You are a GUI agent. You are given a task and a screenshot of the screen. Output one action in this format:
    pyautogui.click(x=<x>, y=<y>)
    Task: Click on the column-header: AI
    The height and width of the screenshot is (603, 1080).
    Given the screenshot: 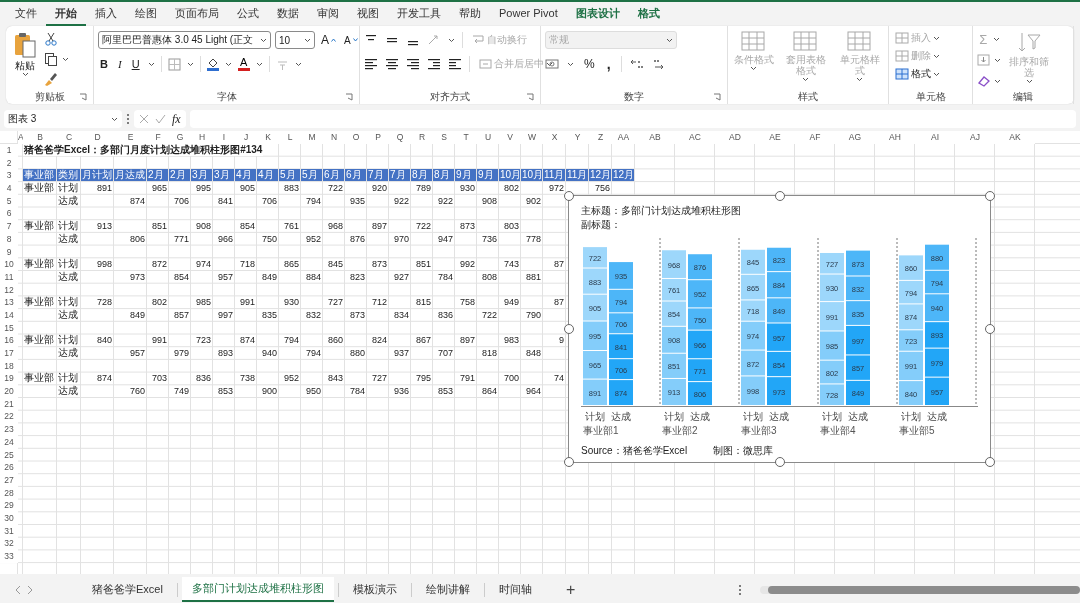 What is the action you would take?
    pyautogui.click(x=935, y=137)
    